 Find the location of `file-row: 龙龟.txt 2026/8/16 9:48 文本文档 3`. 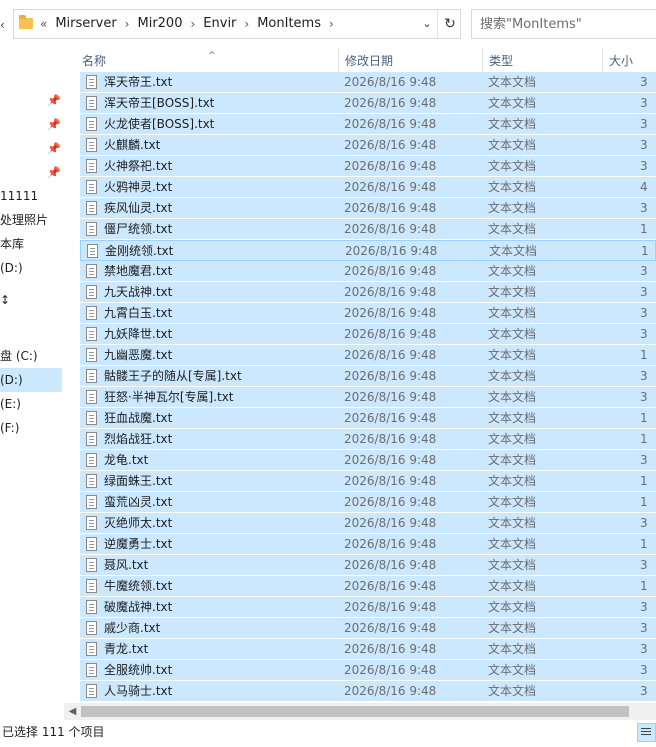

file-row: 龙龟.txt 2026/8/16 9:48 文本文档 3 is located at coordinates (368, 460).